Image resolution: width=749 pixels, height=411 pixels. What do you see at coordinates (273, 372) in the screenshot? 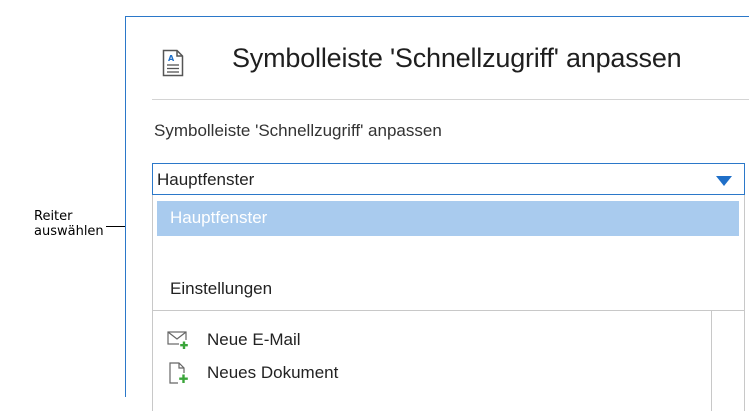
I see `list-item-label: Neues Dokument` at bounding box center [273, 372].